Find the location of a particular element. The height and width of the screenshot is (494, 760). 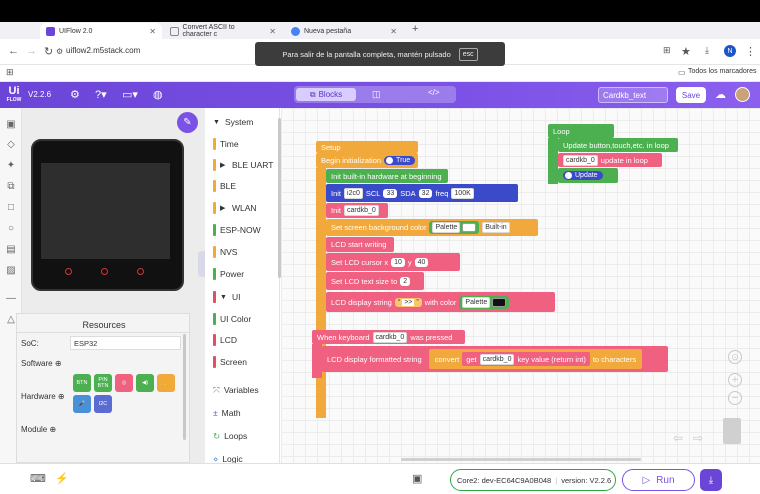

square-icon: □ is located at coordinates (11, 208).